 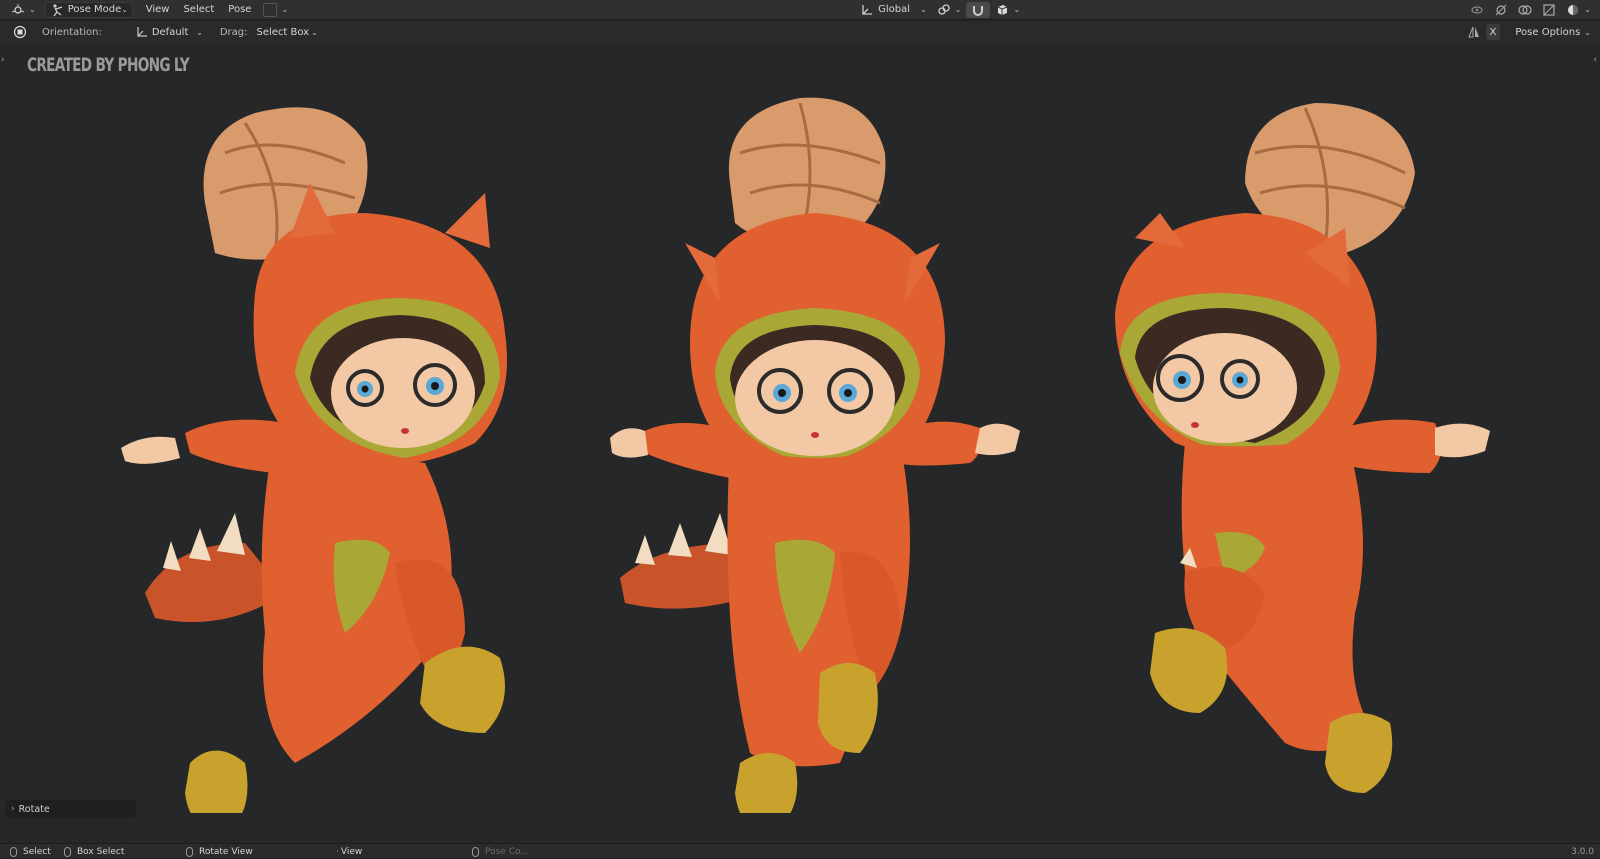 What do you see at coordinates (226, 851) in the screenshot?
I see `status-rotate-view-label: Rotate View` at bounding box center [226, 851].